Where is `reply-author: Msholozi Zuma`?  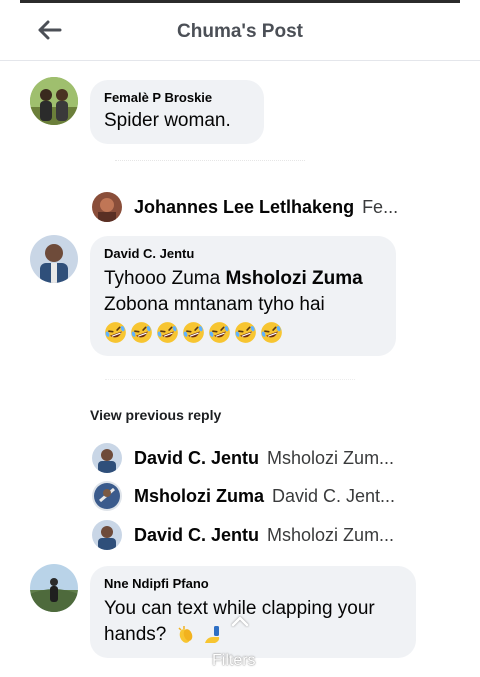 reply-author: Msholozi Zuma is located at coordinates (199, 496).